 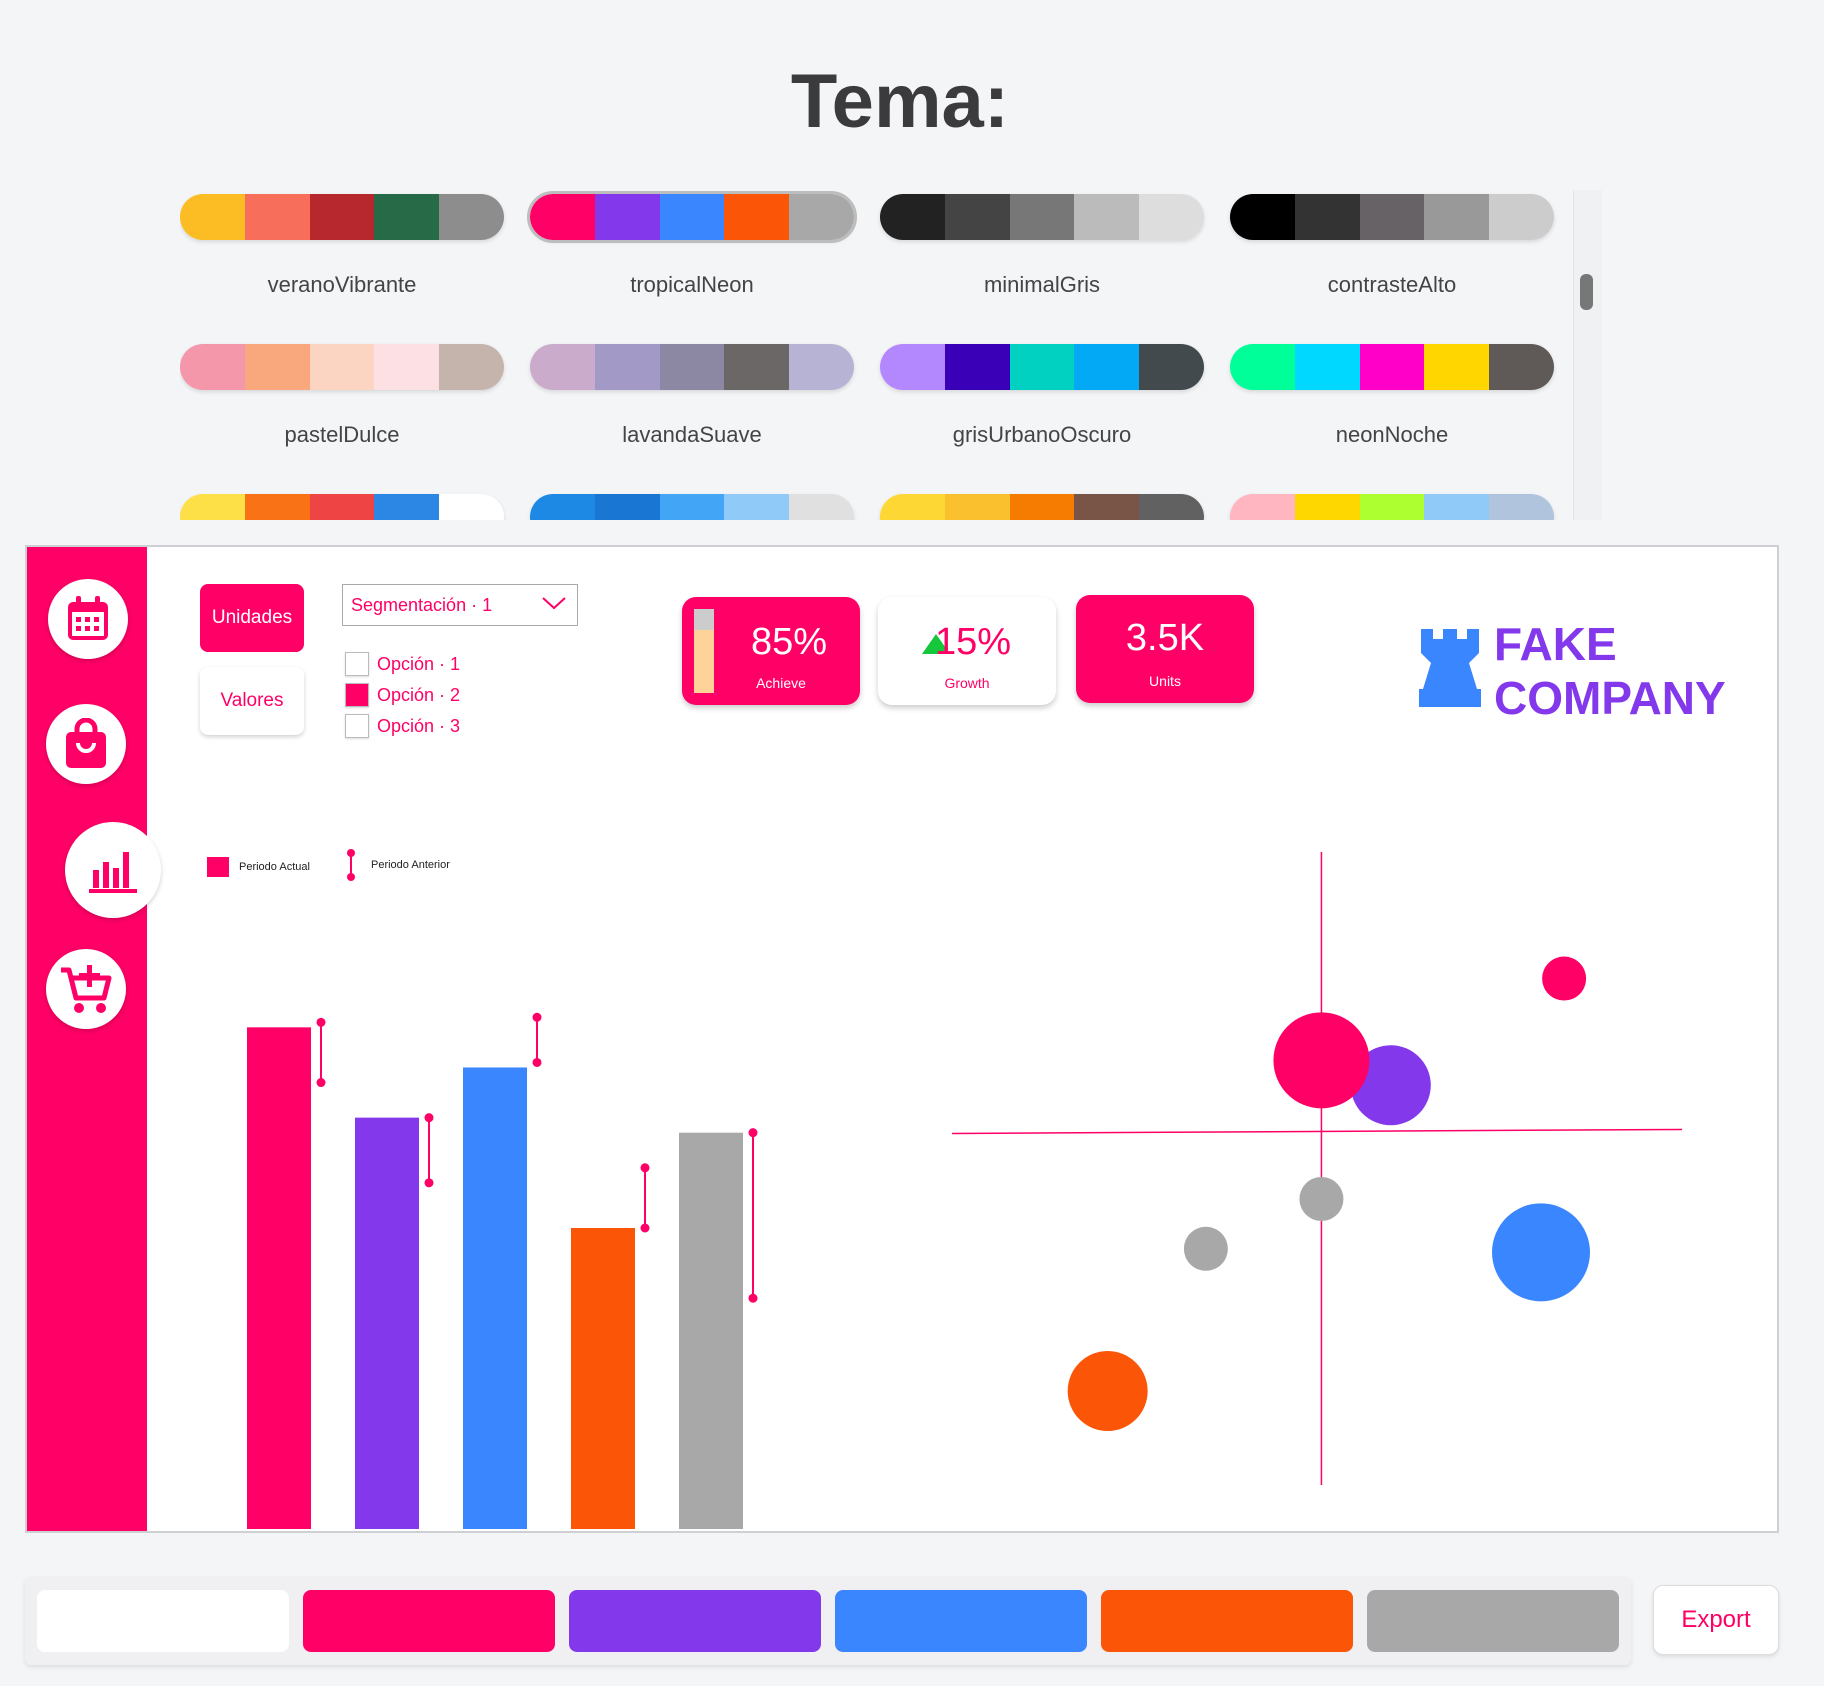 I want to click on nav-cart-add-button, so click(x=86, y=989).